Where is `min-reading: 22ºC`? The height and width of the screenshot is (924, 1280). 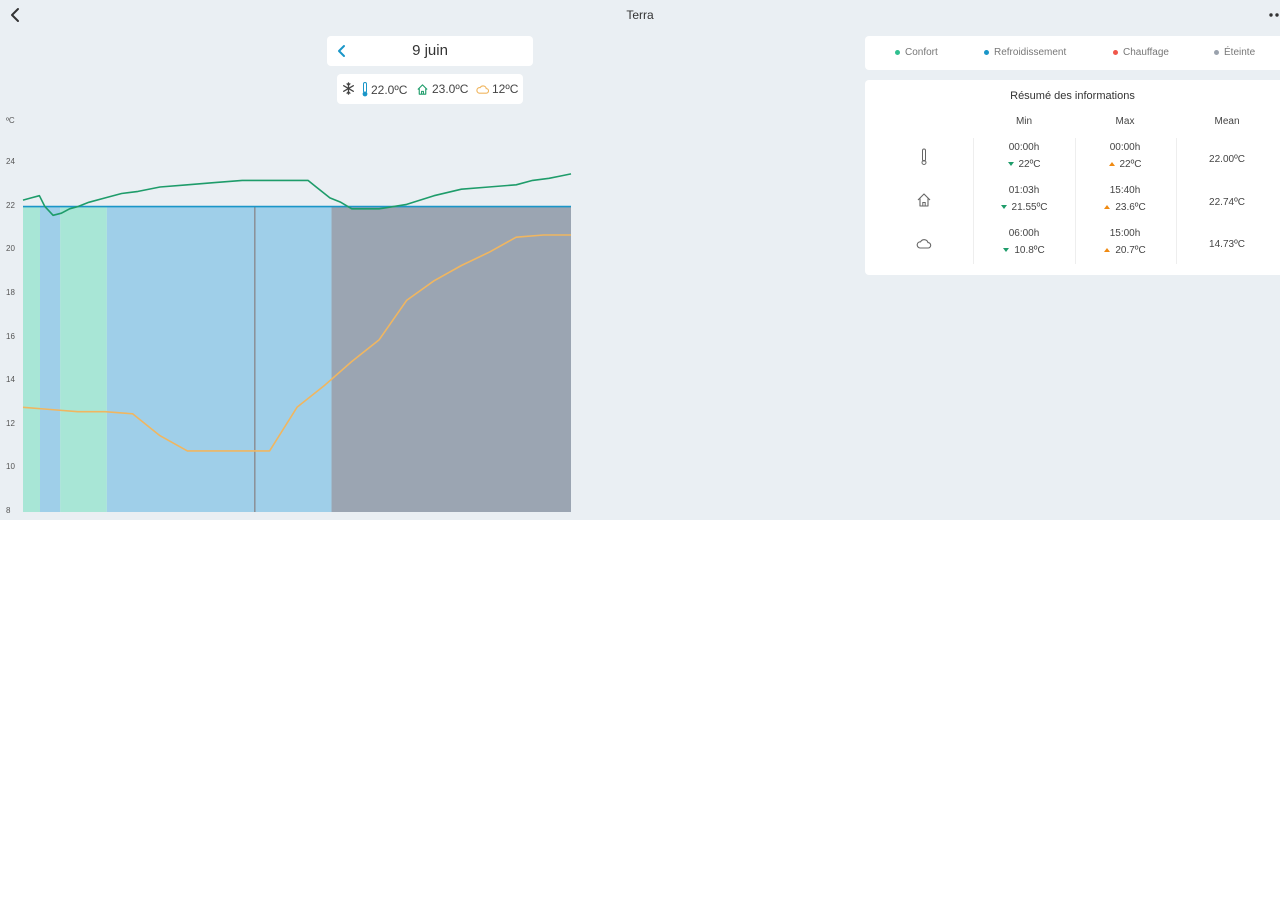 min-reading: 22ºC is located at coordinates (1024, 164).